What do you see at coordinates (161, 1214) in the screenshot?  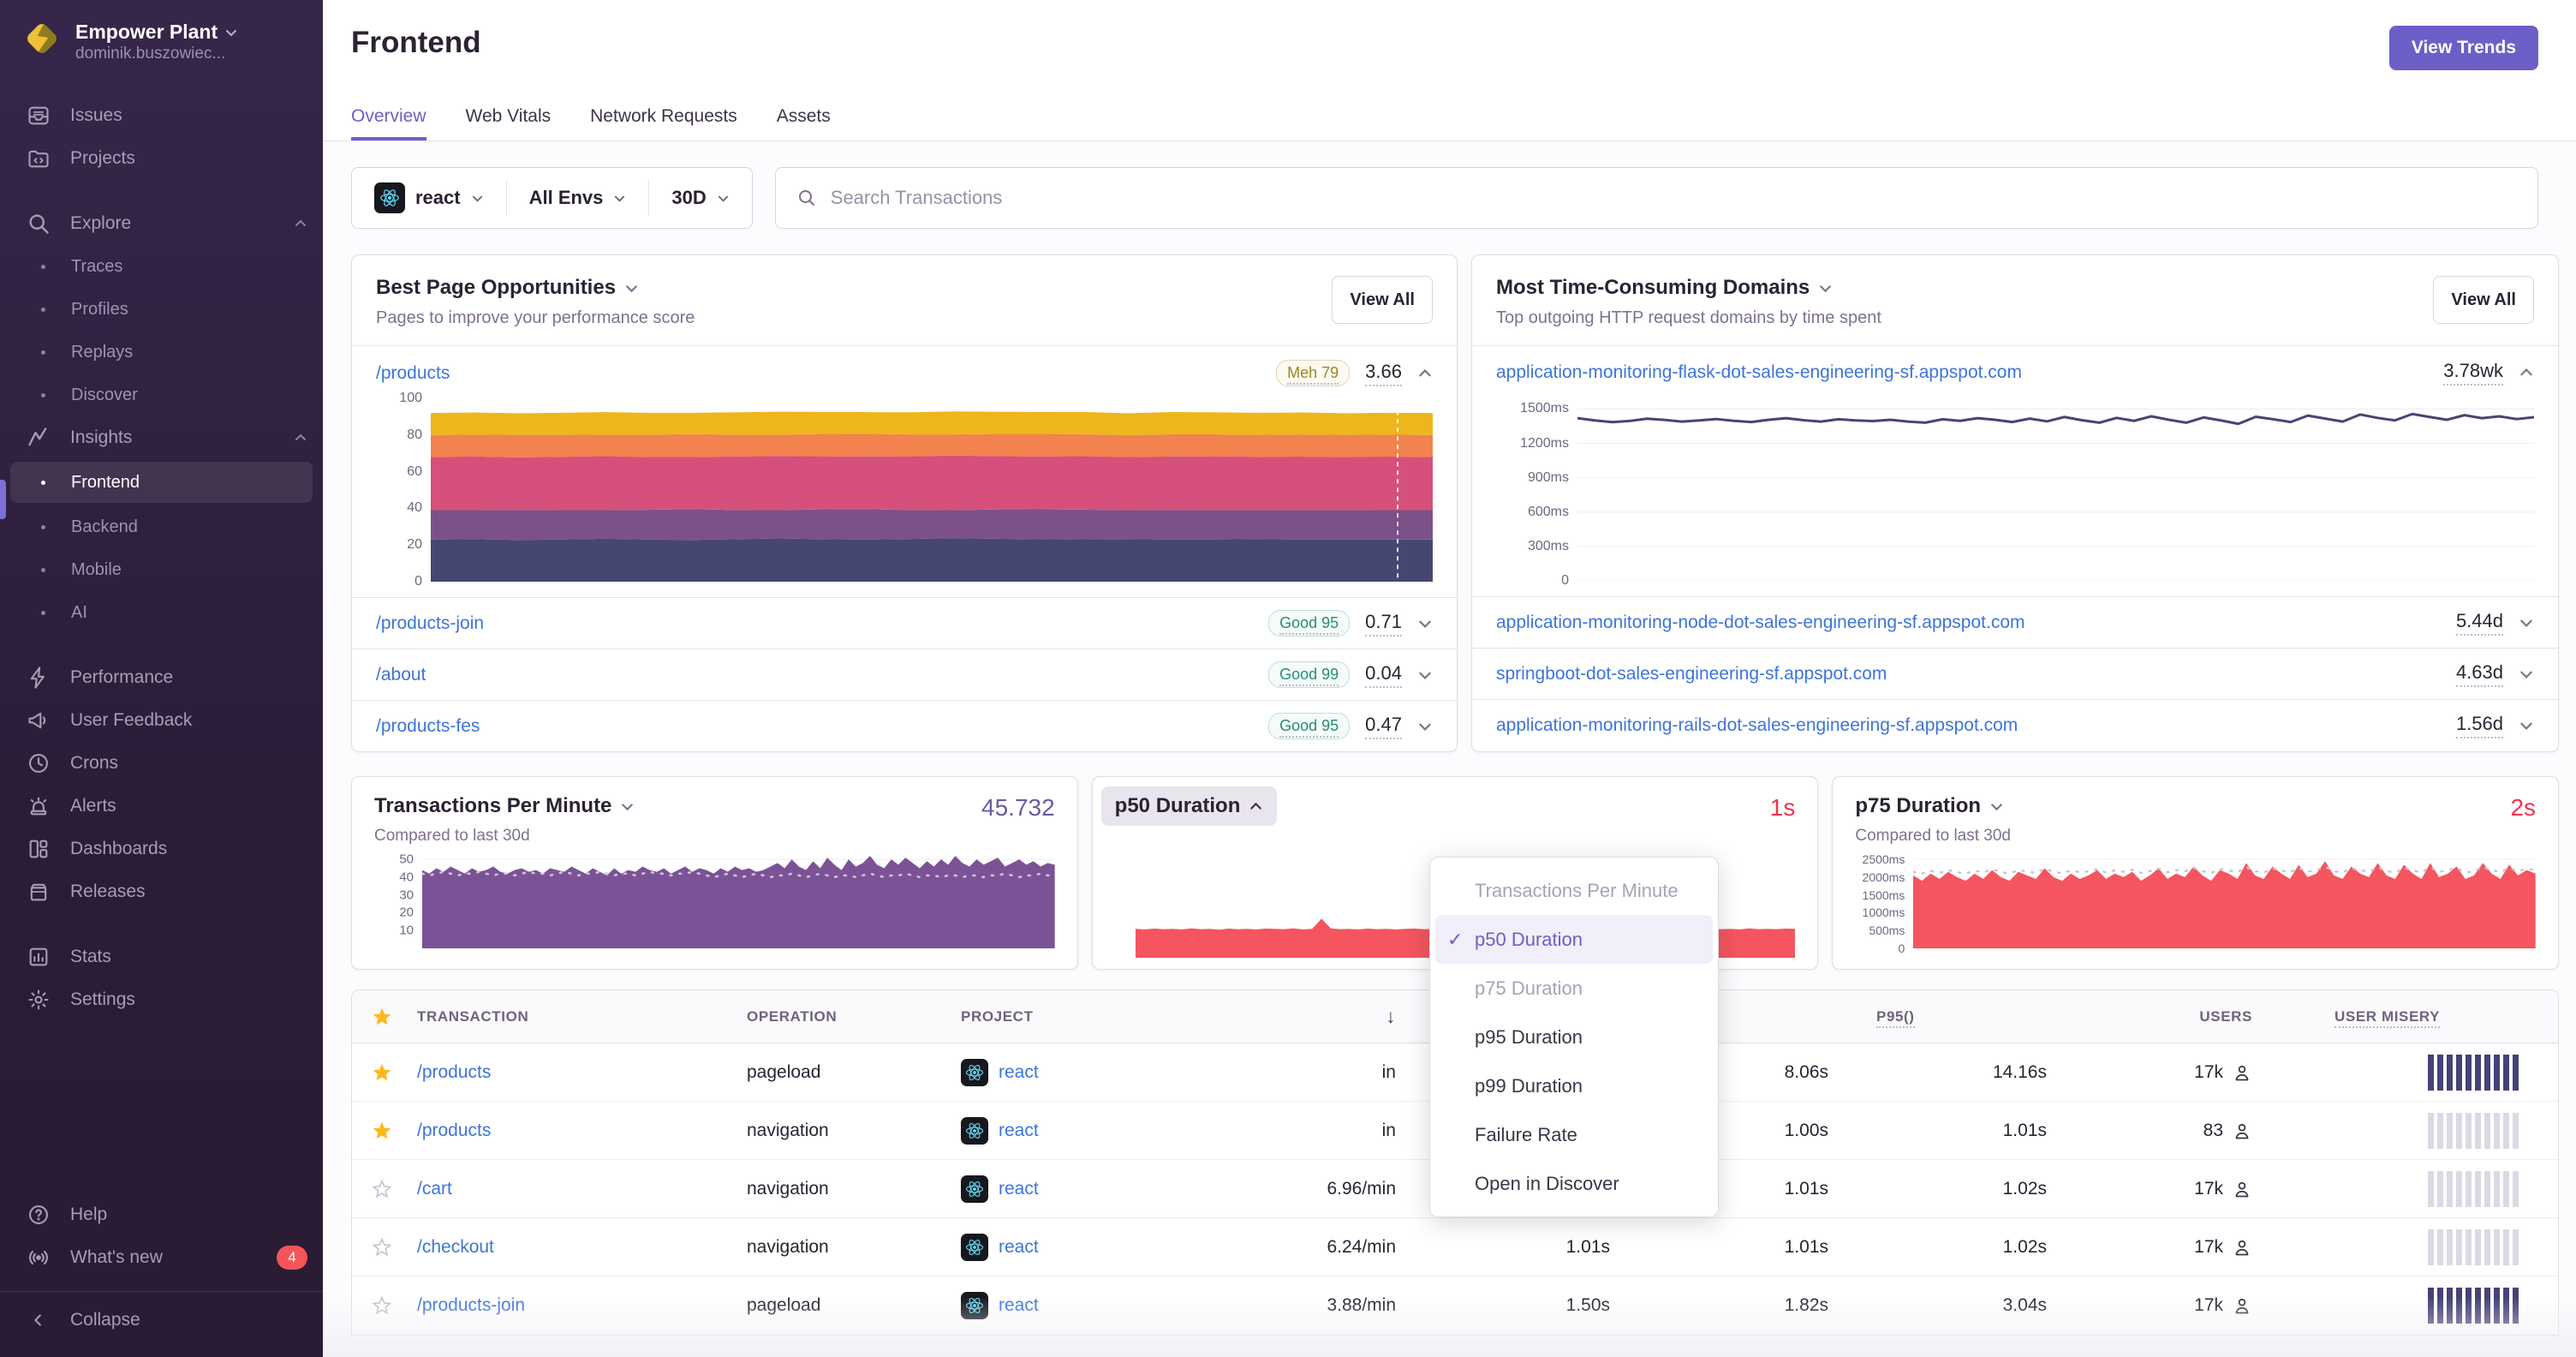 I see `sidebar-item-help: Help` at bounding box center [161, 1214].